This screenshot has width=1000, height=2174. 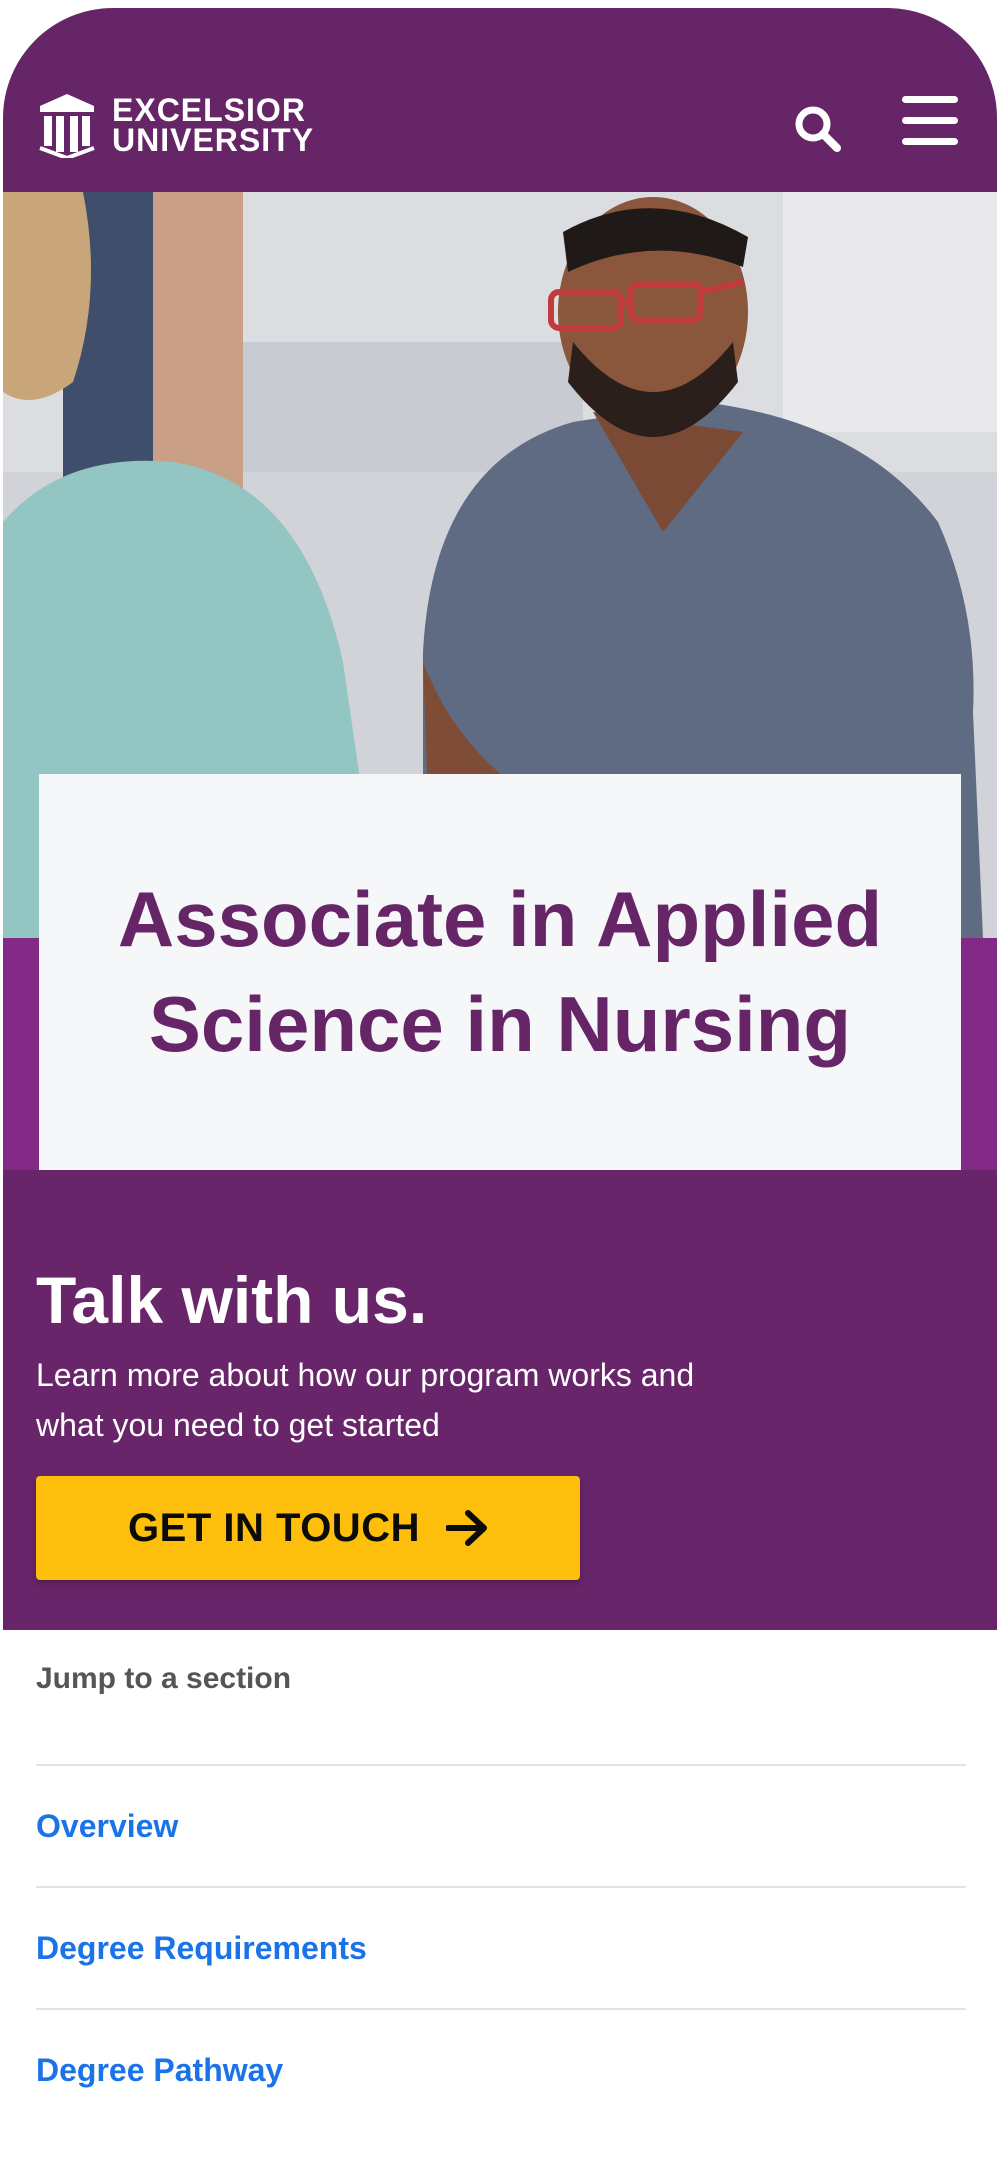 What do you see at coordinates (232, 1300) in the screenshot?
I see `cta-heading: Talk with us.` at bounding box center [232, 1300].